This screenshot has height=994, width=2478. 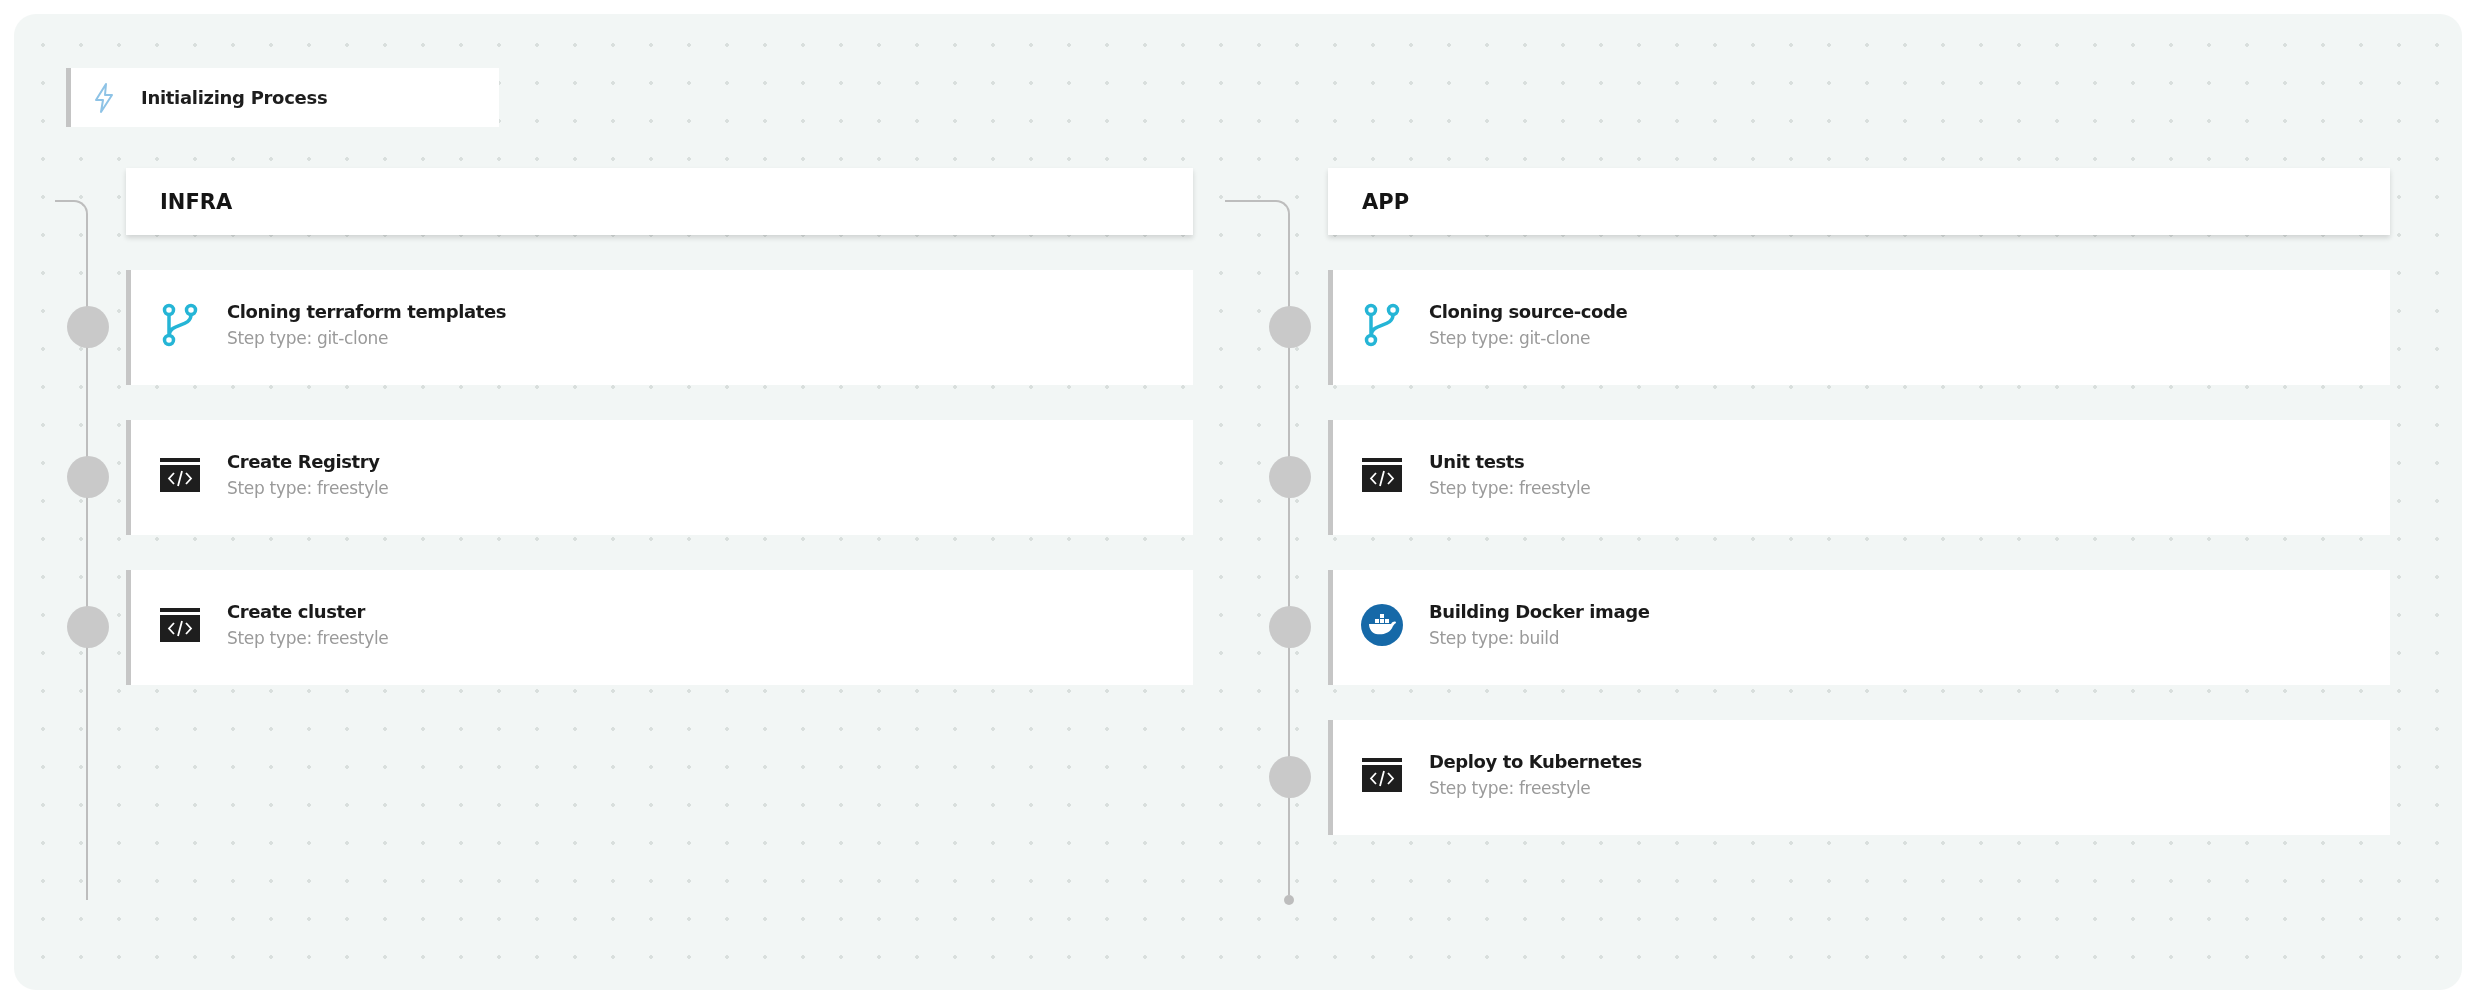 What do you see at coordinates (1382, 624) in the screenshot?
I see `whale-icon` at bounding box center [1382, 624].